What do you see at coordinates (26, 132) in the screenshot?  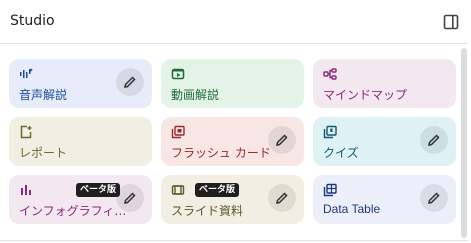 I see `report-icon` at bounding box center [26, 132].